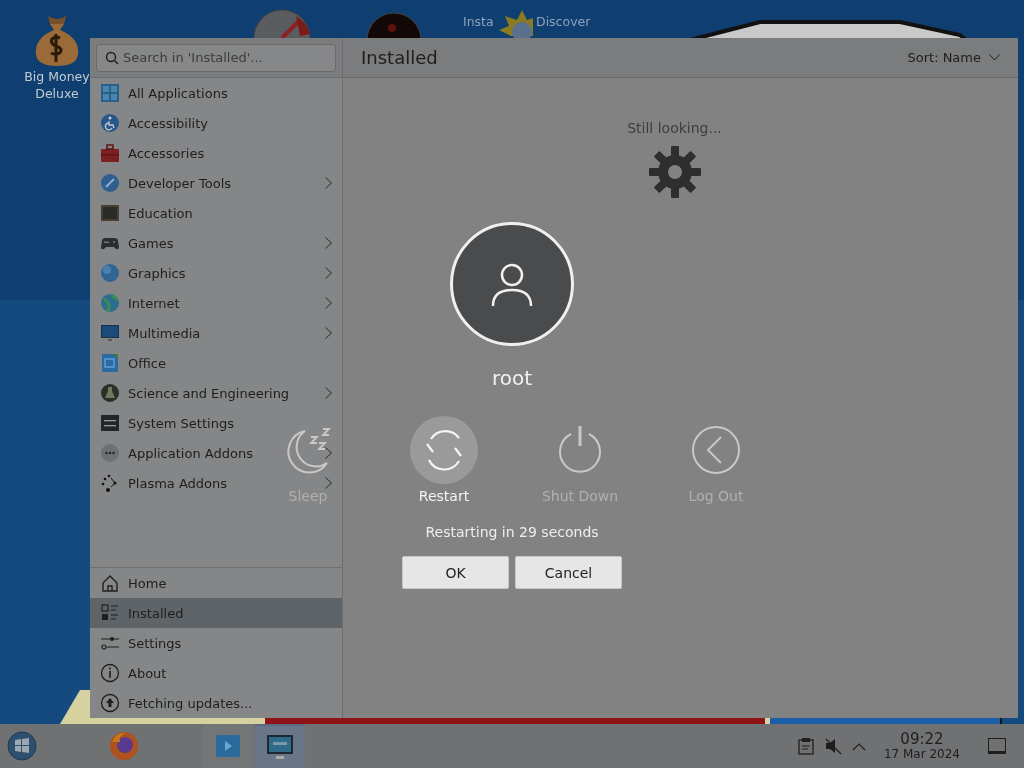  Describe the element at coordinates (157, 273) in the screenshot. I see `category-item: Graphics` at that location.